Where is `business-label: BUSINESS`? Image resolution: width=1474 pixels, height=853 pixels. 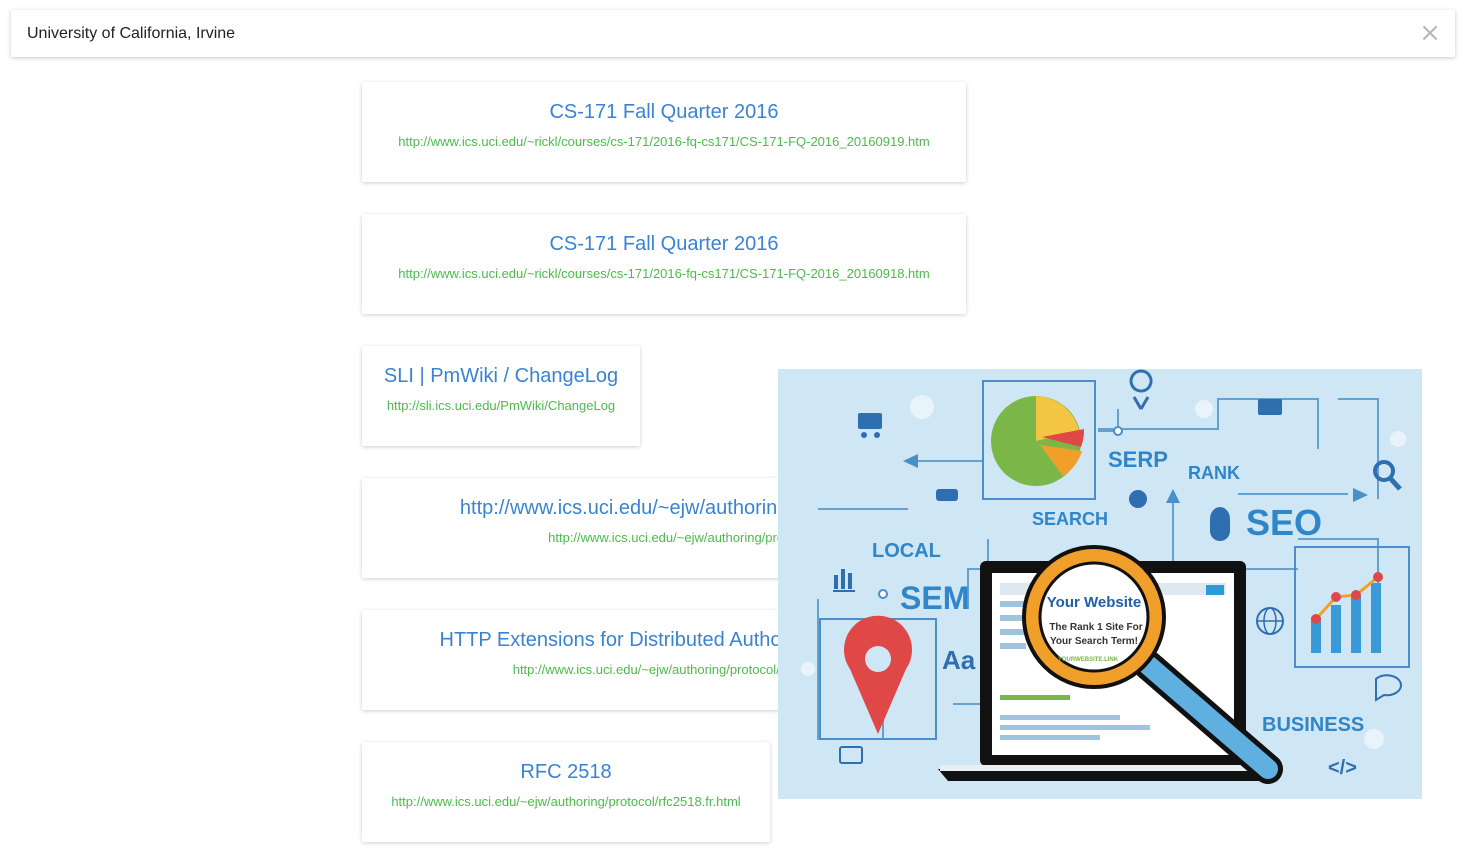 business-label: BUSINESS is located at coordinates (1313, 725).